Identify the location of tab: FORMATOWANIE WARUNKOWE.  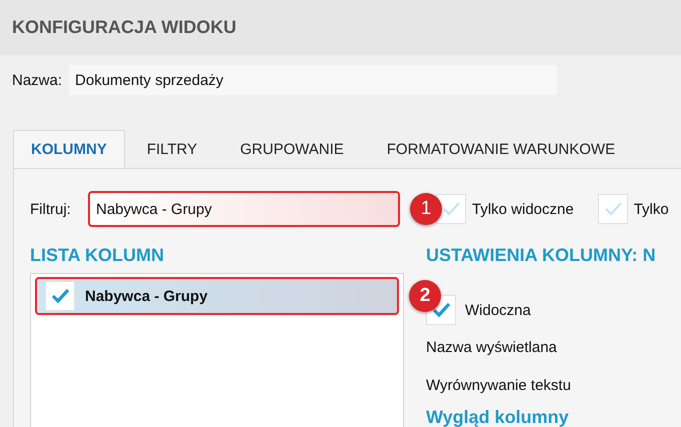
(501, 149).